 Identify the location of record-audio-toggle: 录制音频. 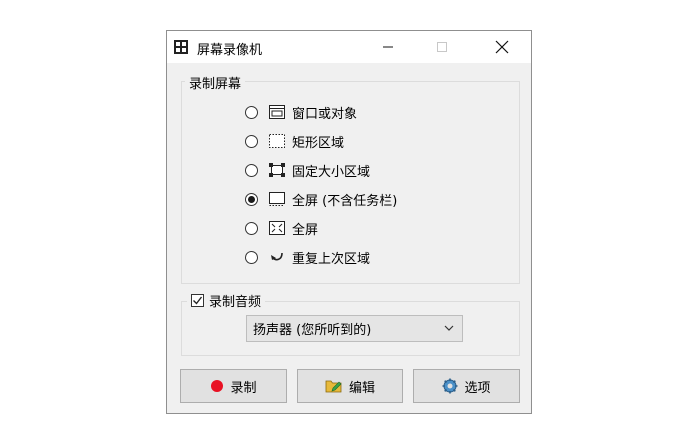
(226, 300).